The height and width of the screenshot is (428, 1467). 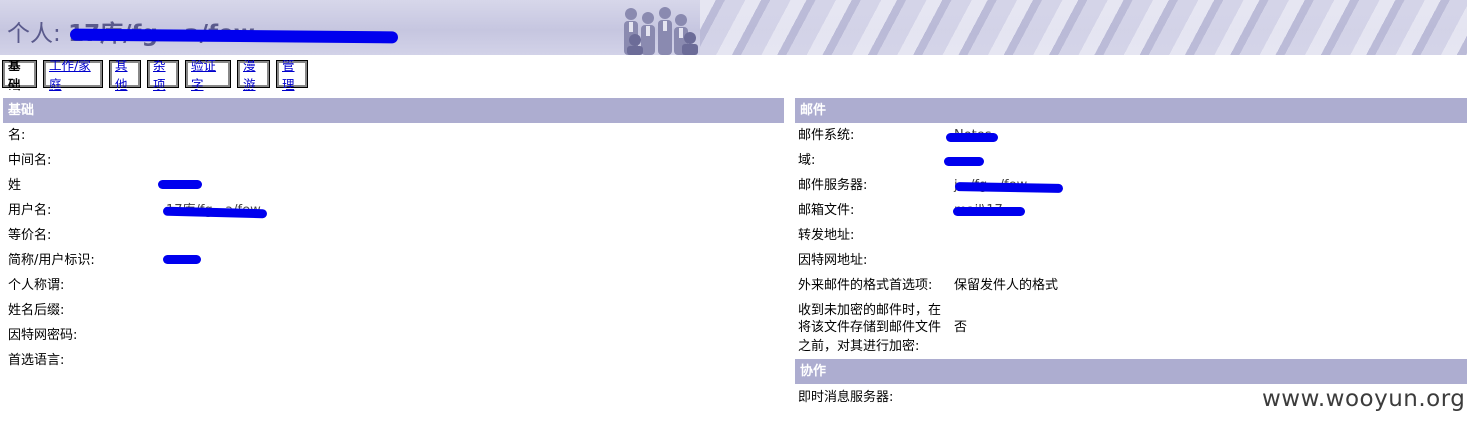 I want to click on tab-basic: 基础, so click(x=19, y=75).